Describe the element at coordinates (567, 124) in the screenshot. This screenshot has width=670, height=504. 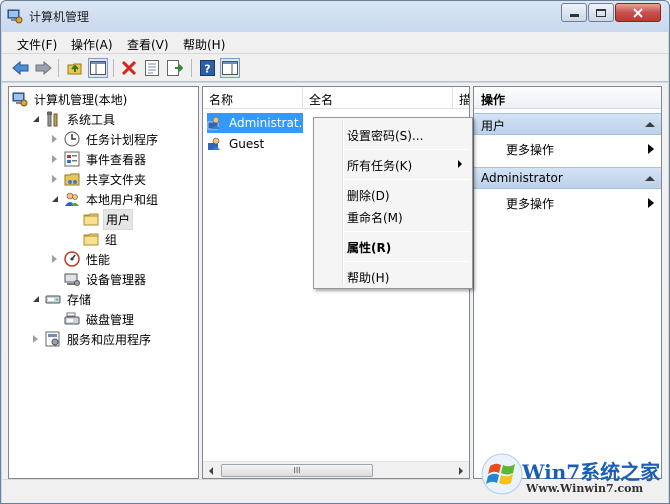
I see `actions-section-users: 用户` at that location.